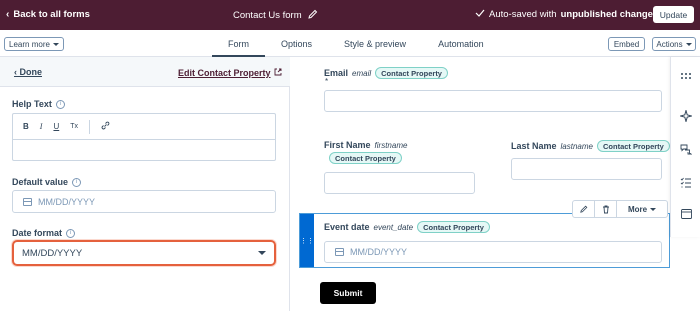 The height and width of the screenshot is (311, 700). Describe the element at coordinates (576, 146) in the screenshot. I see `last-name-internal-name: lastname` at that location.